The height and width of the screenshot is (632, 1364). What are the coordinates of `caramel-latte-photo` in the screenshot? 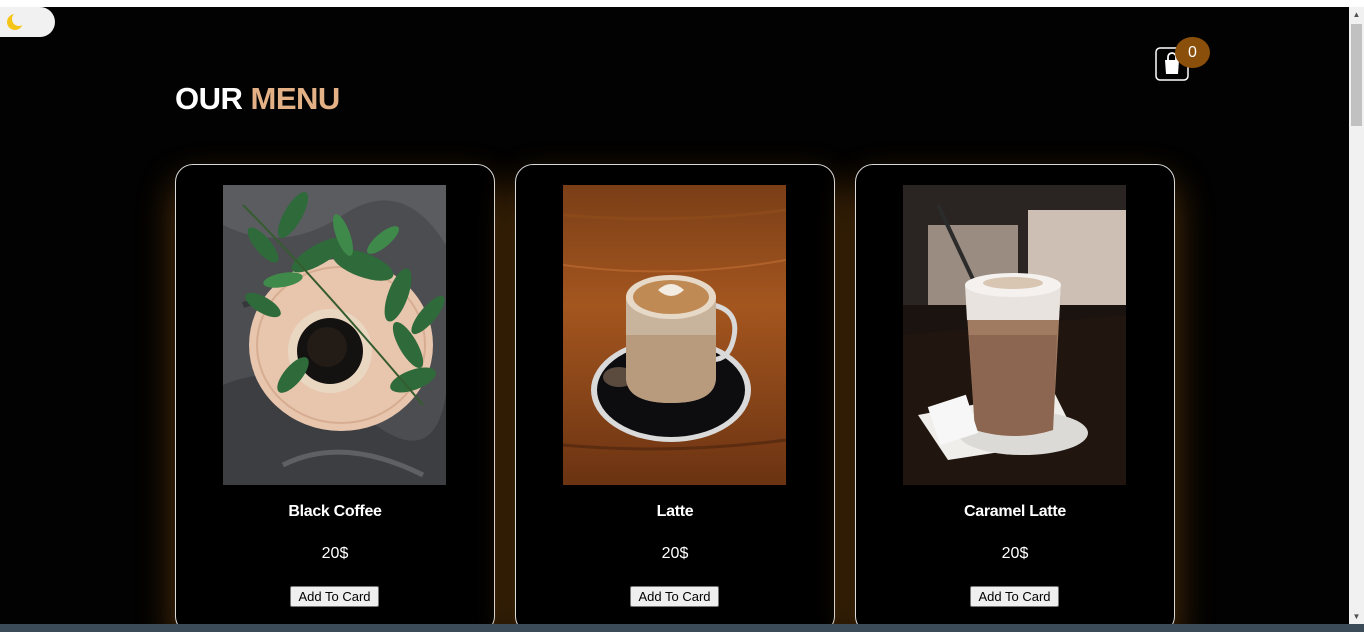 It's located at (1014, 335).